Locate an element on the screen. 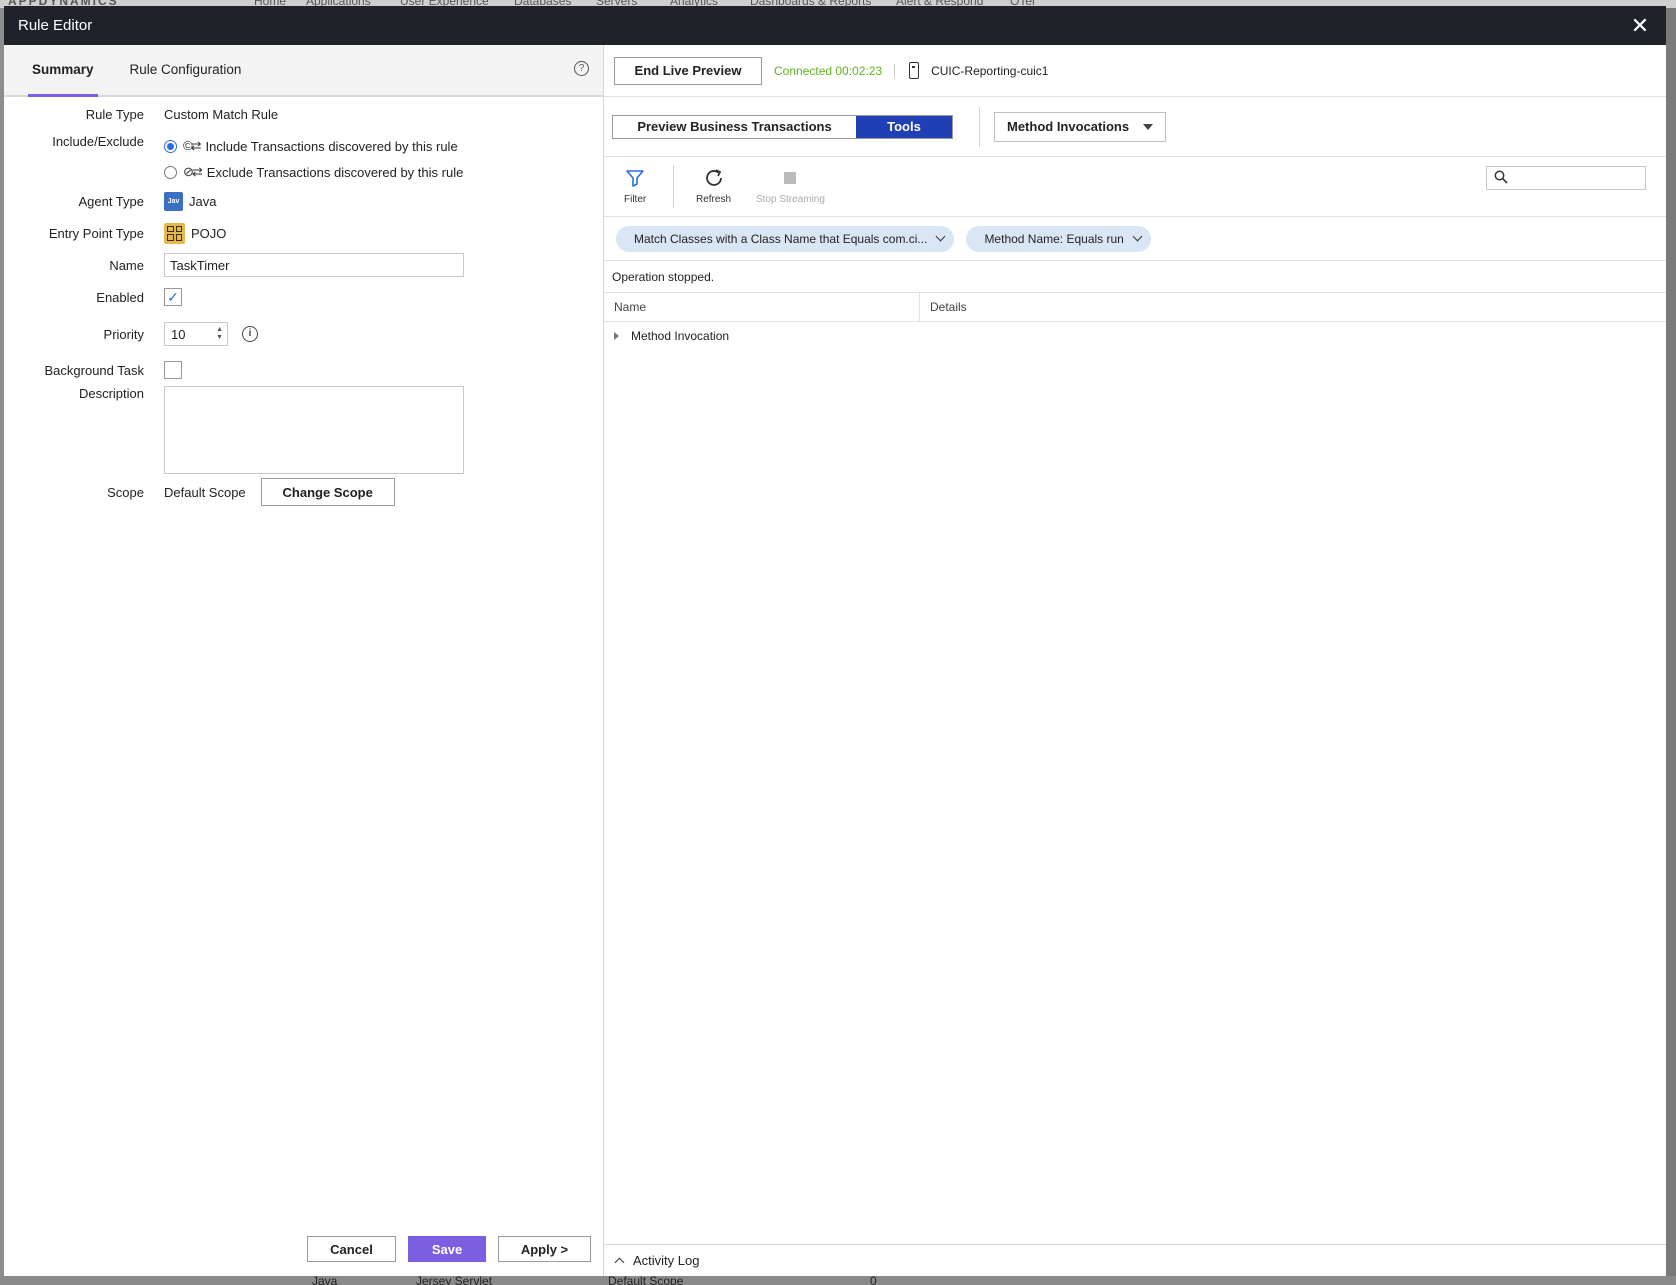  table-row: Method Invocation is located at coordinates (1135, 336).